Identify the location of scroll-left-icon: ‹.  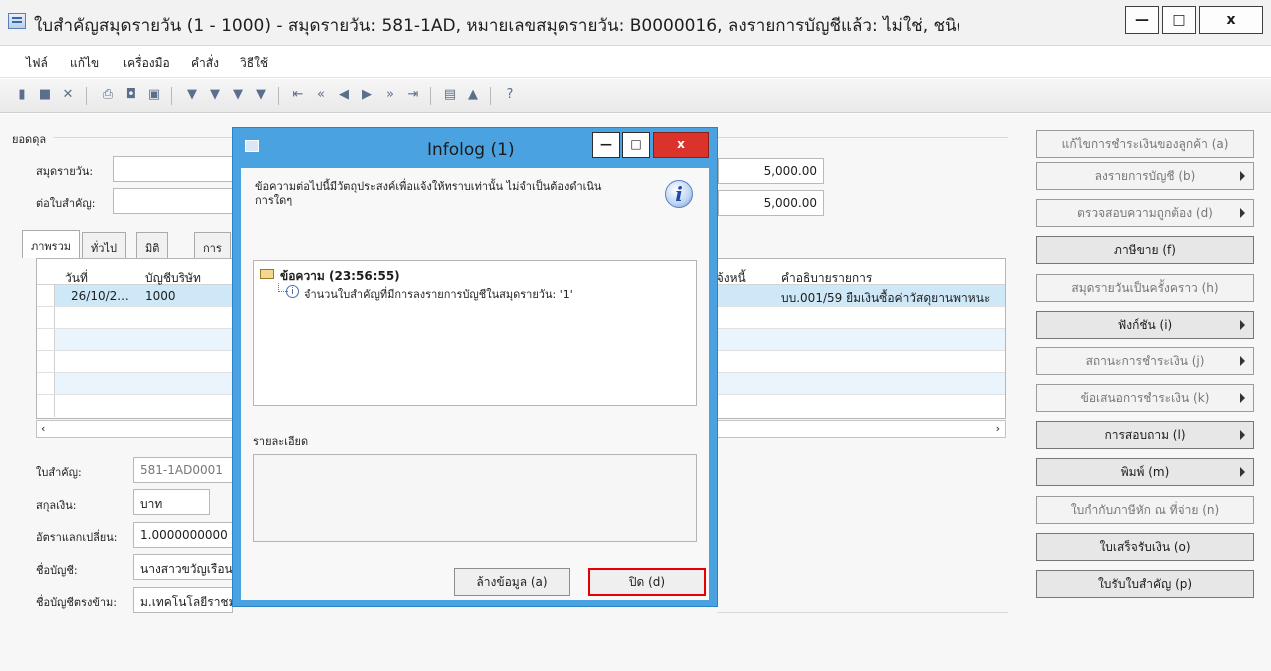
(43, 428).